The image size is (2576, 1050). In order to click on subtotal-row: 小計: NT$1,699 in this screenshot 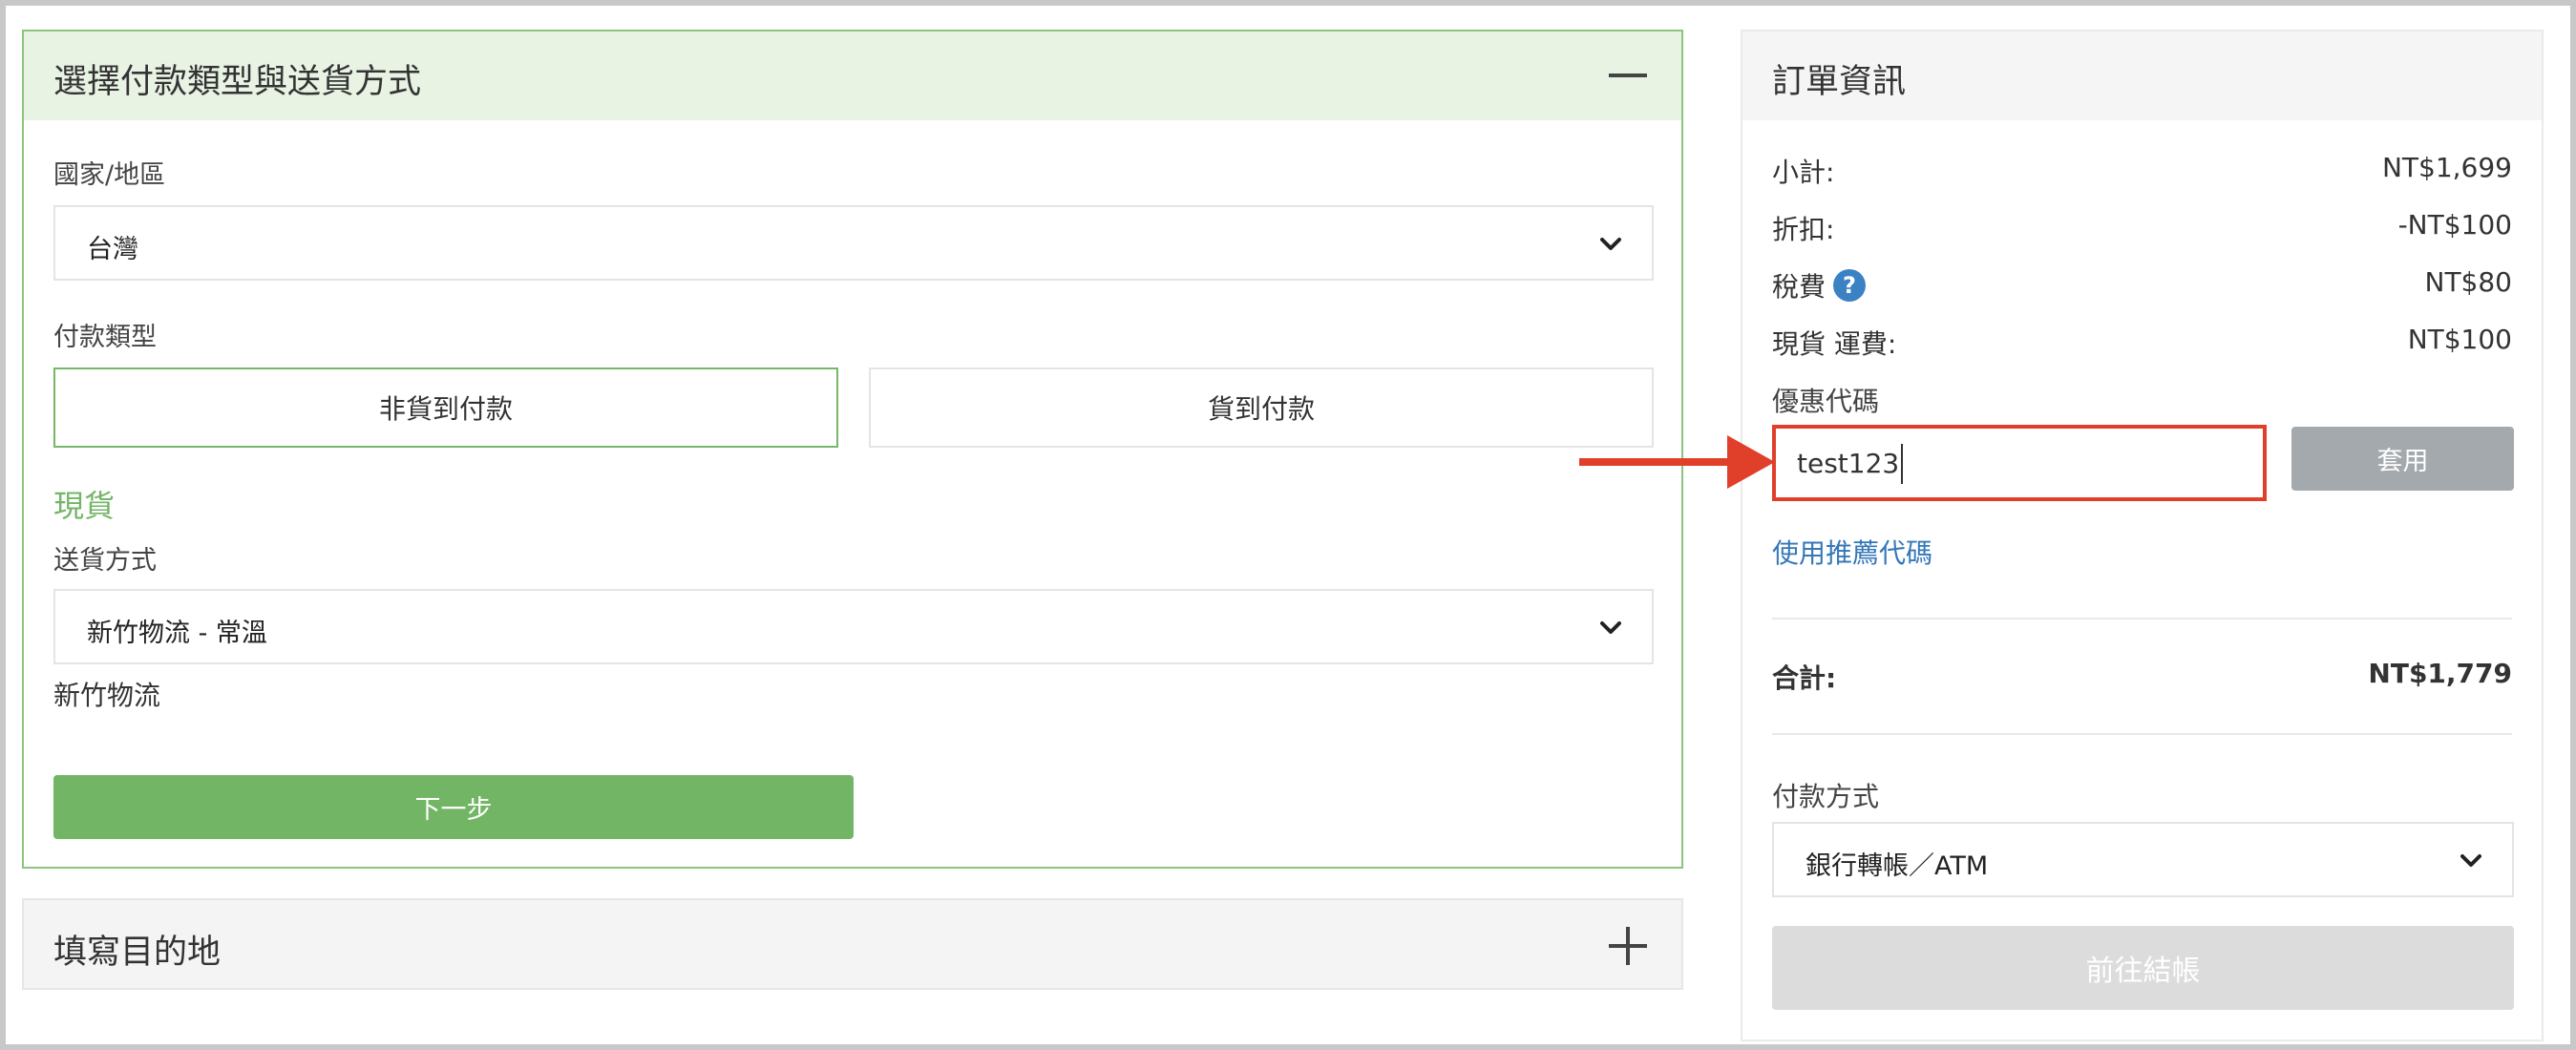, I will do `click(2142, 171)`.